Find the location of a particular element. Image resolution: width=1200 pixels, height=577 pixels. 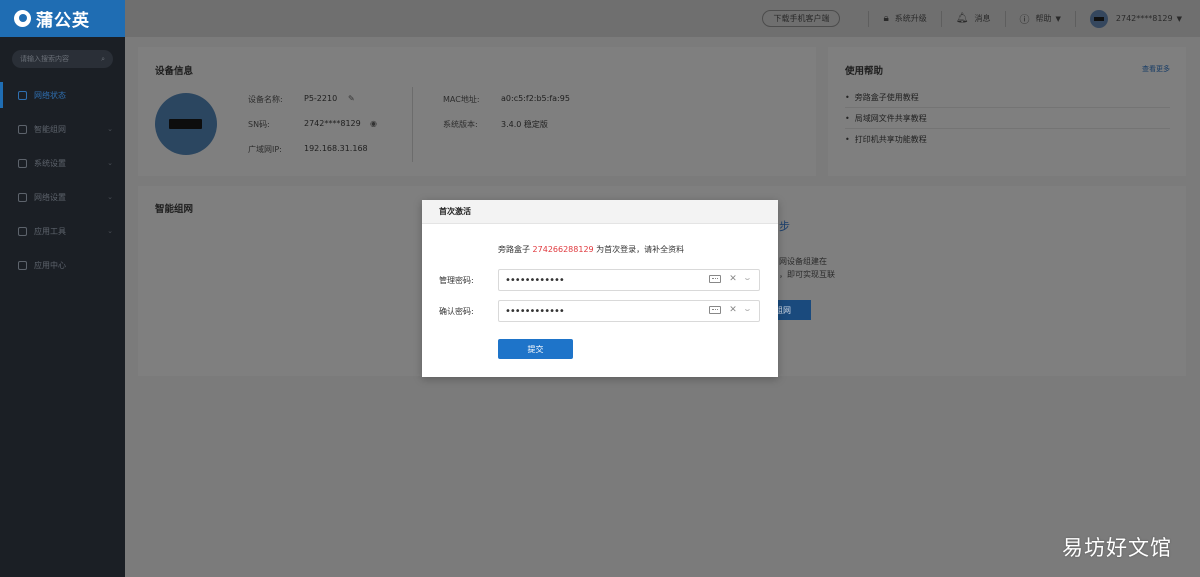

sidebar-item-label: 智能组网 is located at coordinates (50, 129).